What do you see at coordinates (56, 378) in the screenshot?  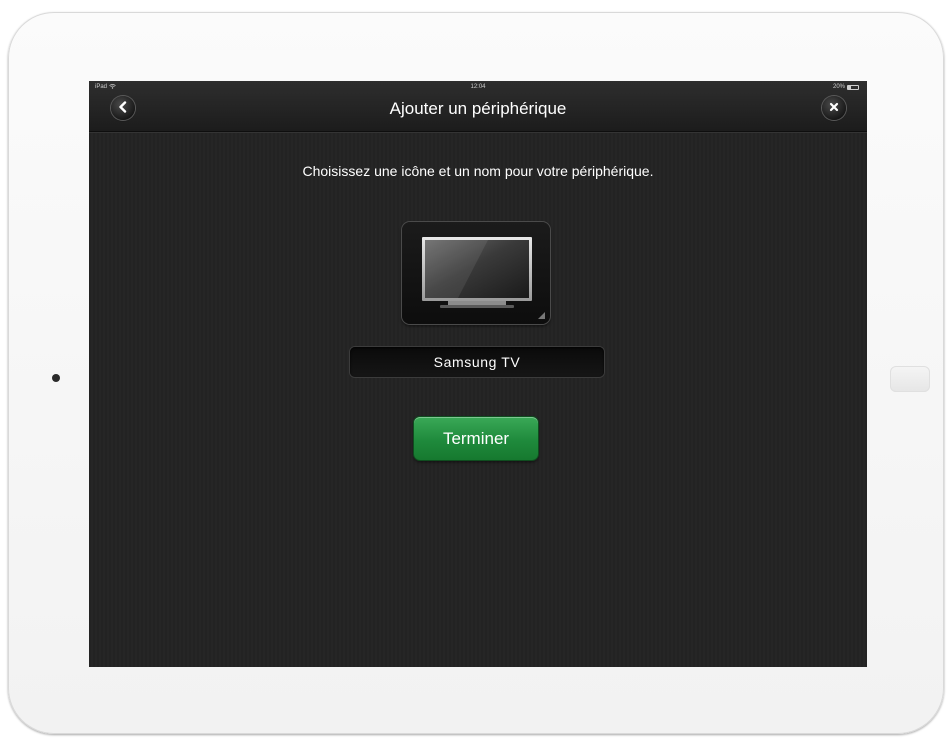 I see `front-camera` at bounding box center [56, 378].